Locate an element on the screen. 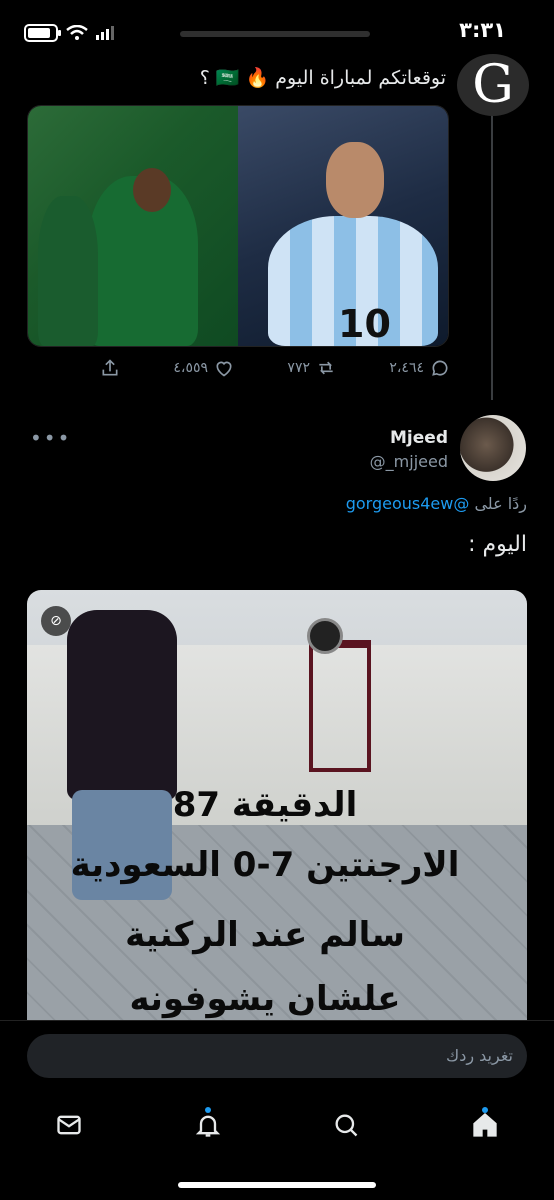  bell-icon is located at coordinates (207, 1126).